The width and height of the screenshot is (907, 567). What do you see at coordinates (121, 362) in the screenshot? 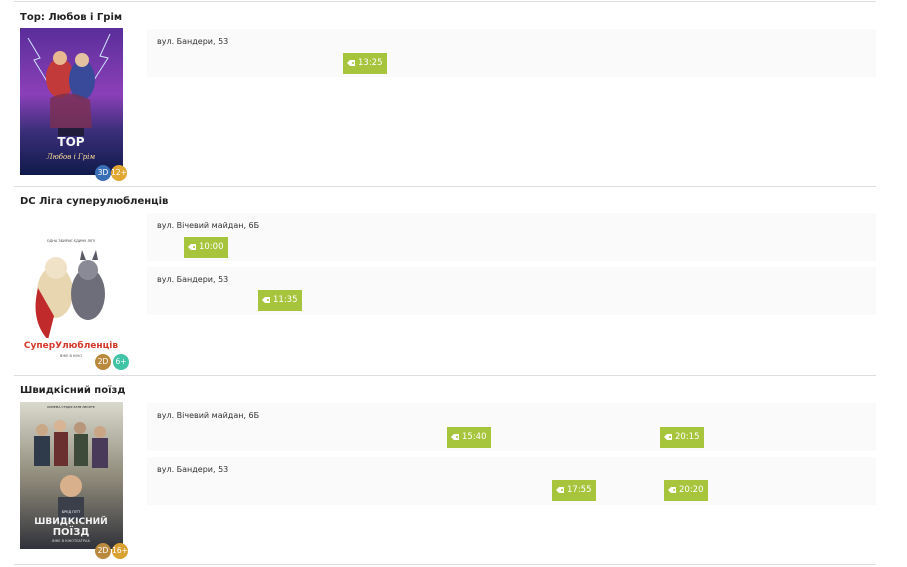
I see `age-rating-badge: 6+` at bounding box center [121, 362].